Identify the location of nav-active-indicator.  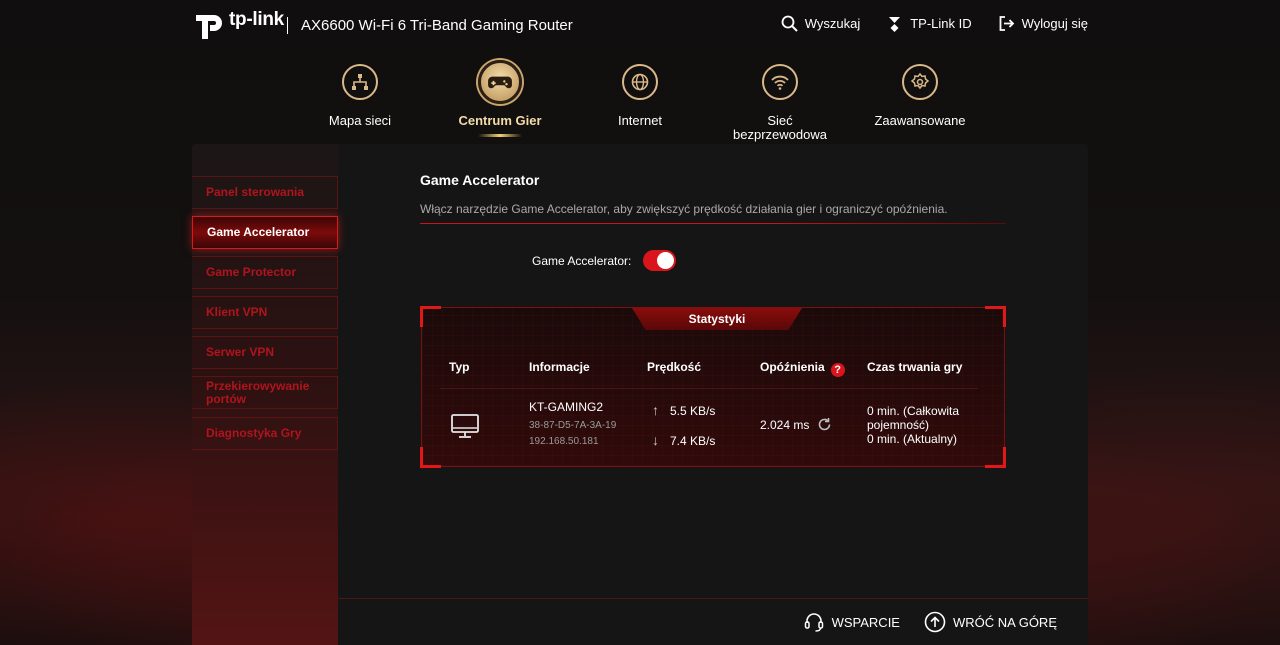
(500, 135).